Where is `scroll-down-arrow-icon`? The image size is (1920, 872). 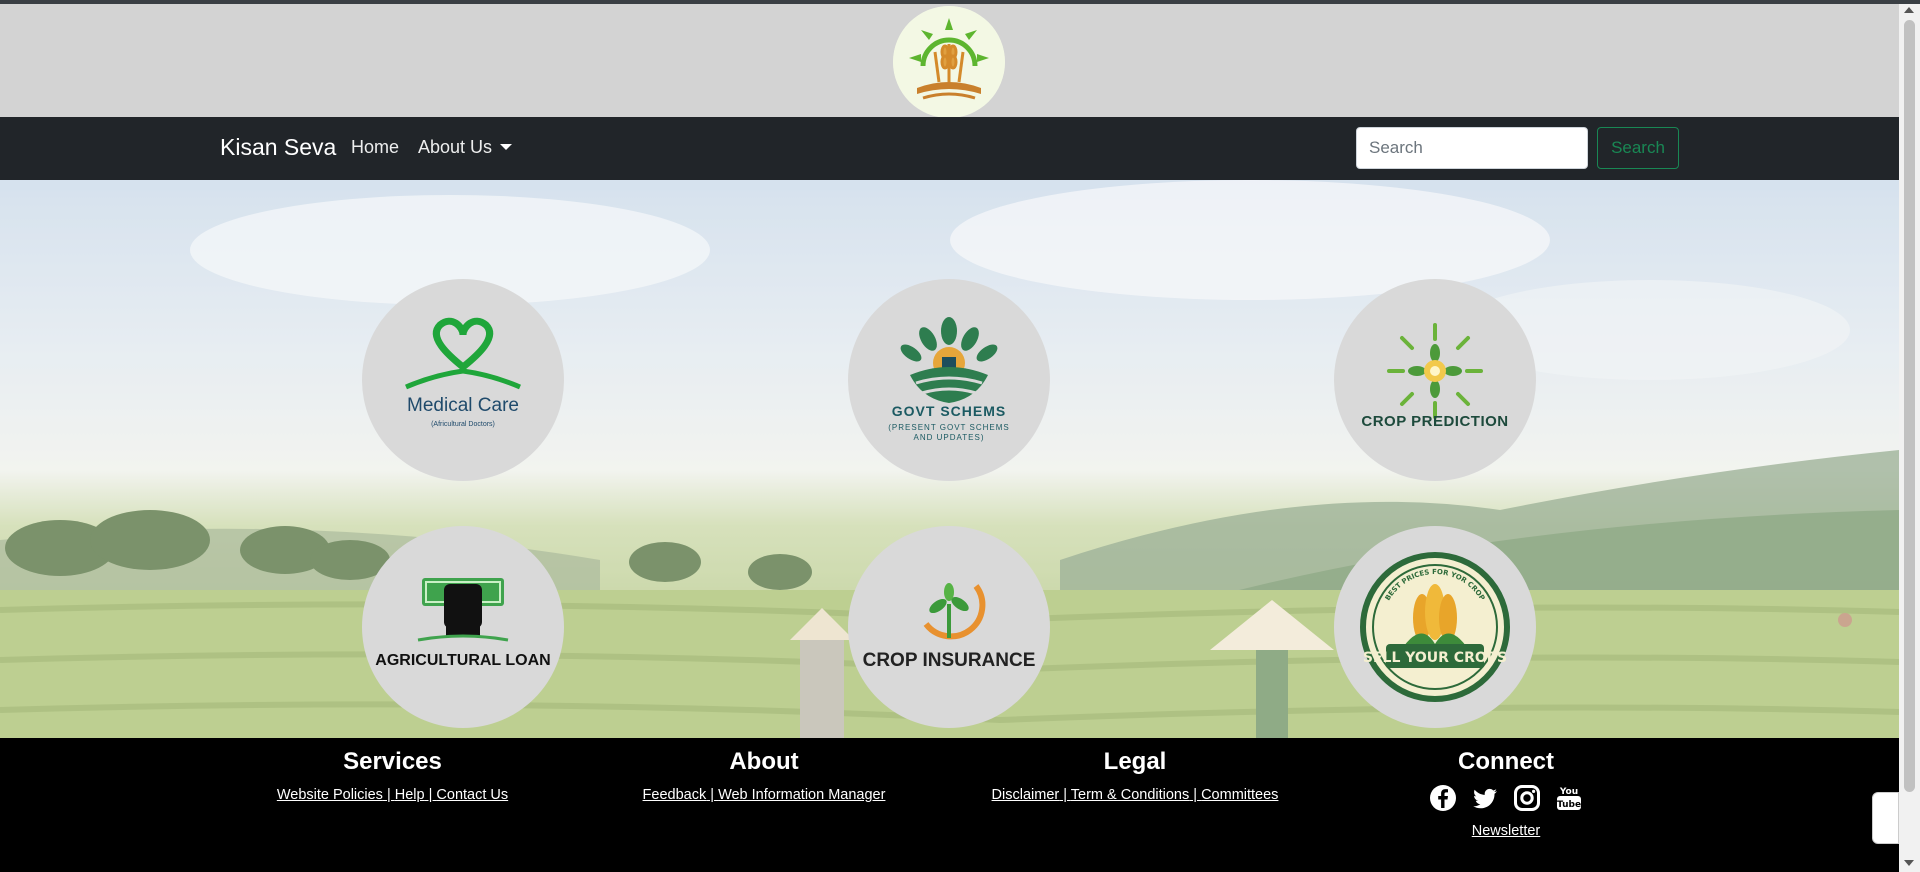 scroll-down-arrow-icon is located at coordinates (1909, 863).